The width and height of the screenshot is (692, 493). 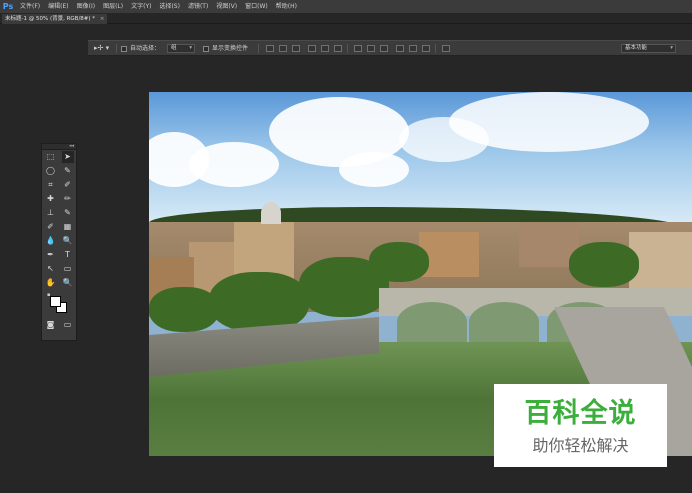 What do you see at coordinates (124, 48) in the screenshot?
I see `auto-select-checkbox` at bounding box center [124, 48].